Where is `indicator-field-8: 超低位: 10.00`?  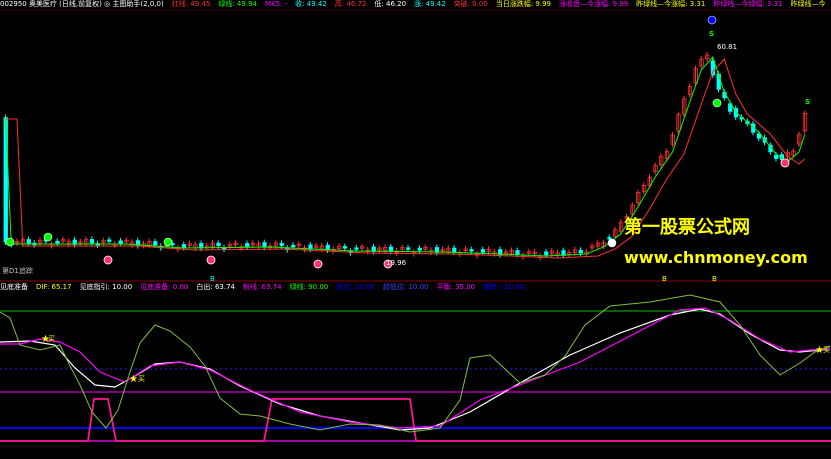
indicator-field-8: 超低位: 10.00 is located at coordinates (405, 287).